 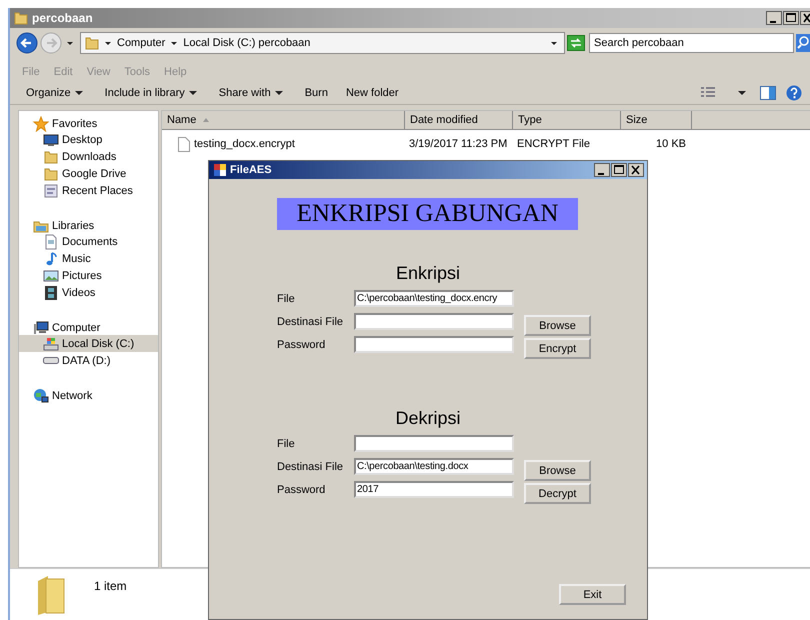 What do you see at coordinates (458, 144) in the screenshot?
I see `table-cell: 3/19/2017 11:23 PM` at bounding box center [458, 144].